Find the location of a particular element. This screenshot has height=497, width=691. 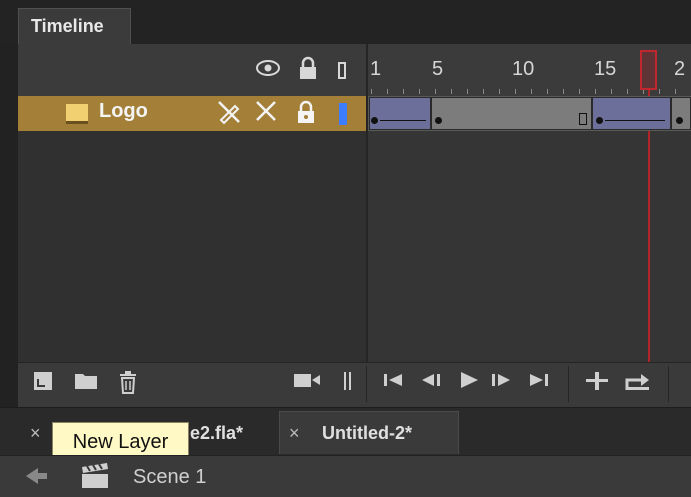

tooltip-text: New Layer is located at coordinates (120, 441).